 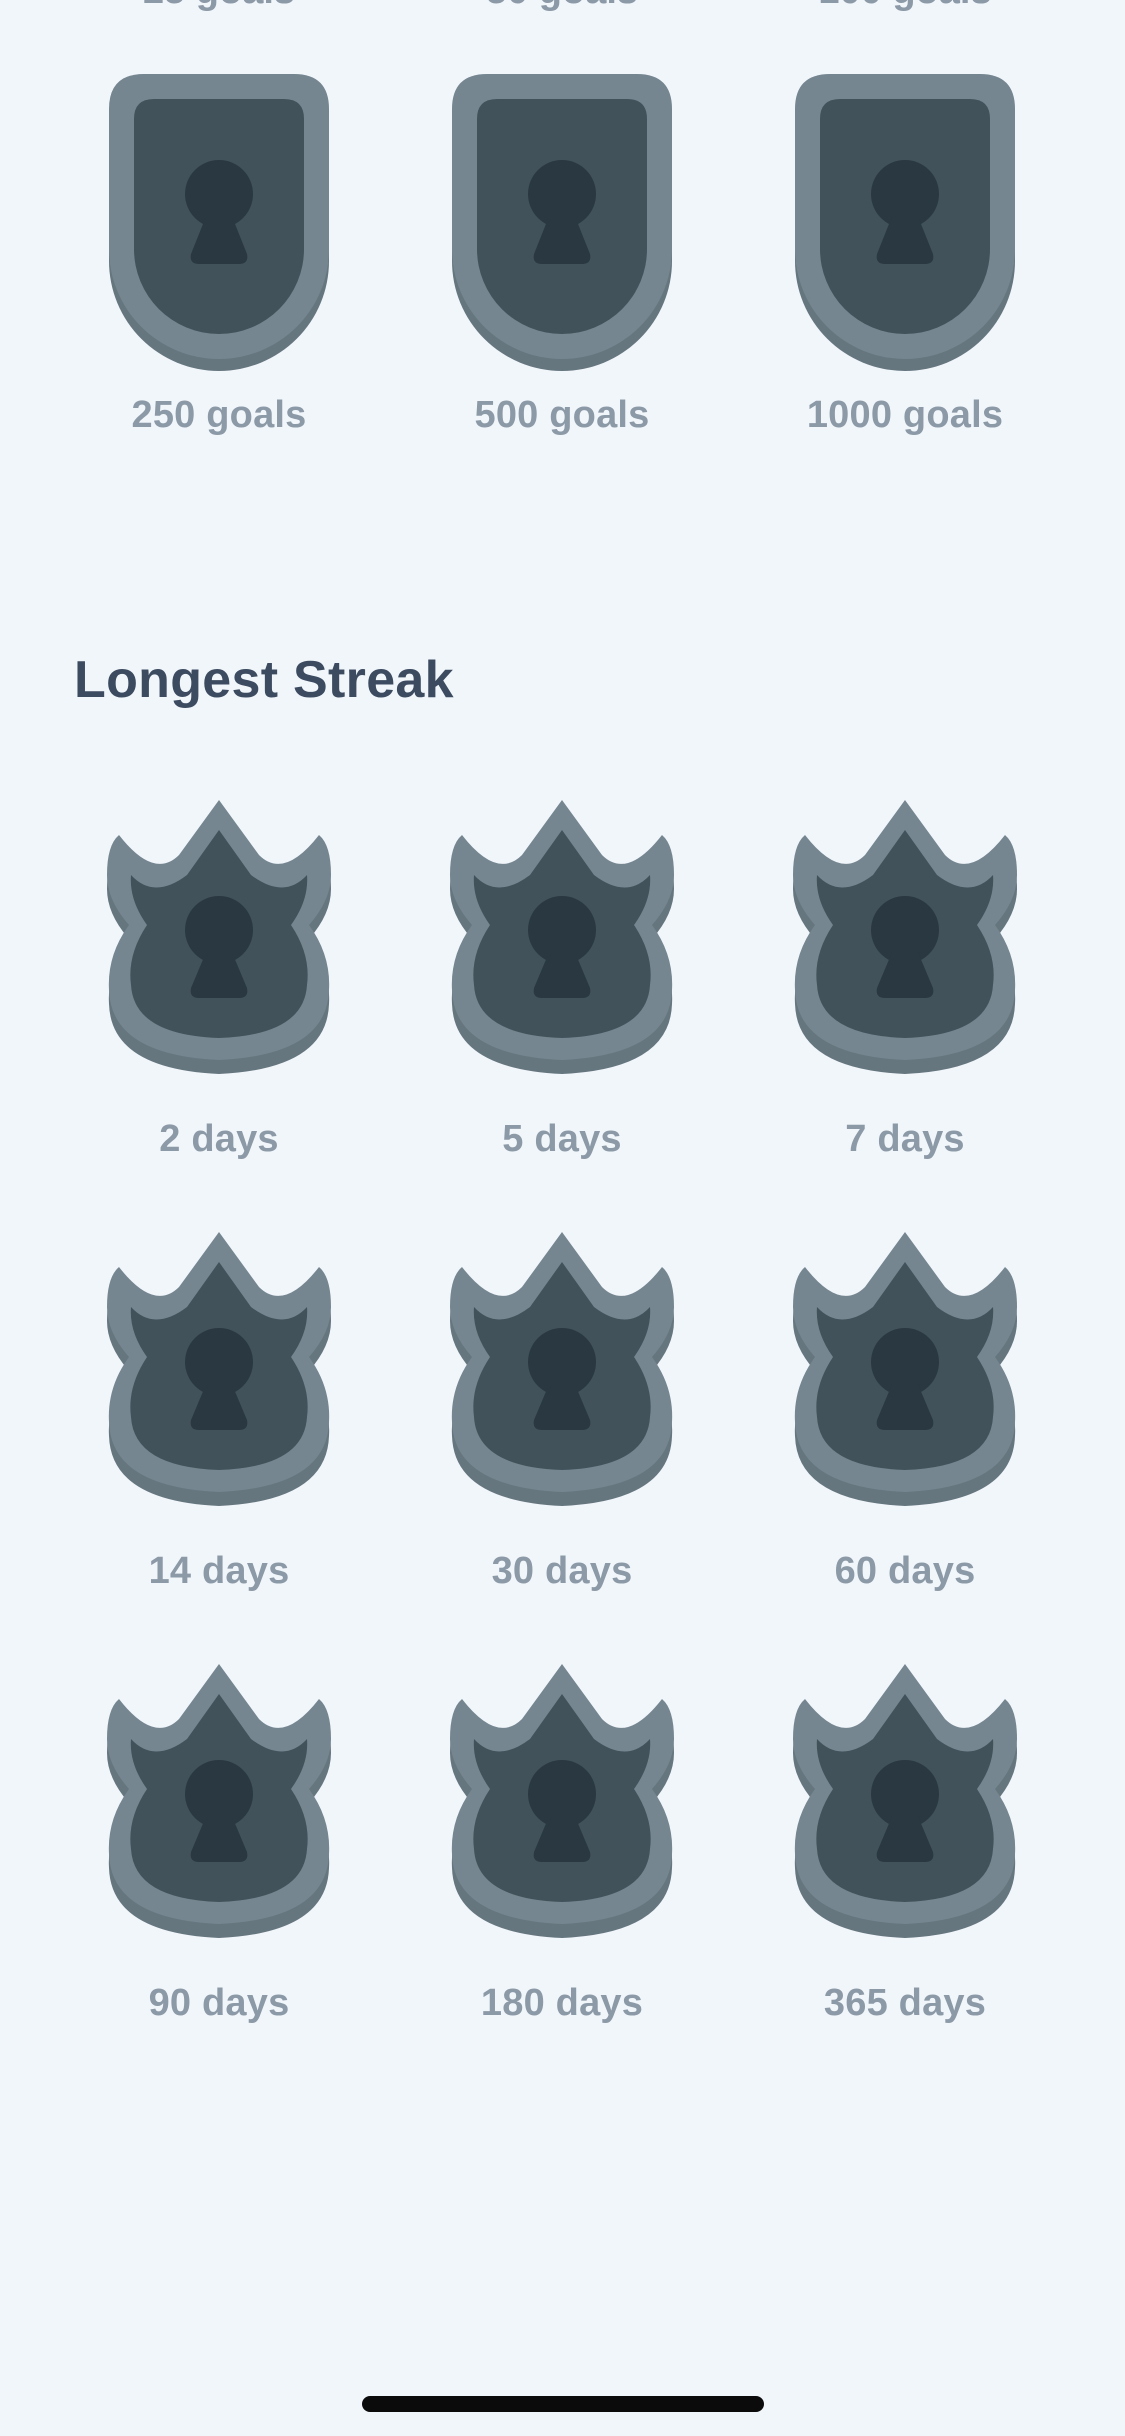 What do you see at coordinates (905, 8) in the screenshot?
I see `goals-badge-label: 100 goals` at bounding box center [905, 8].